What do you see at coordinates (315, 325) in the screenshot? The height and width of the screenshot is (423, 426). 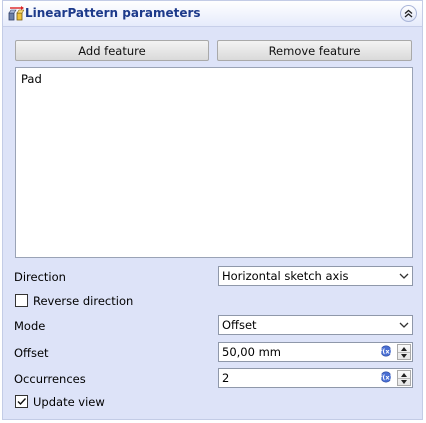 I see `mode-select: Offset` at bounding box center [315, 325].